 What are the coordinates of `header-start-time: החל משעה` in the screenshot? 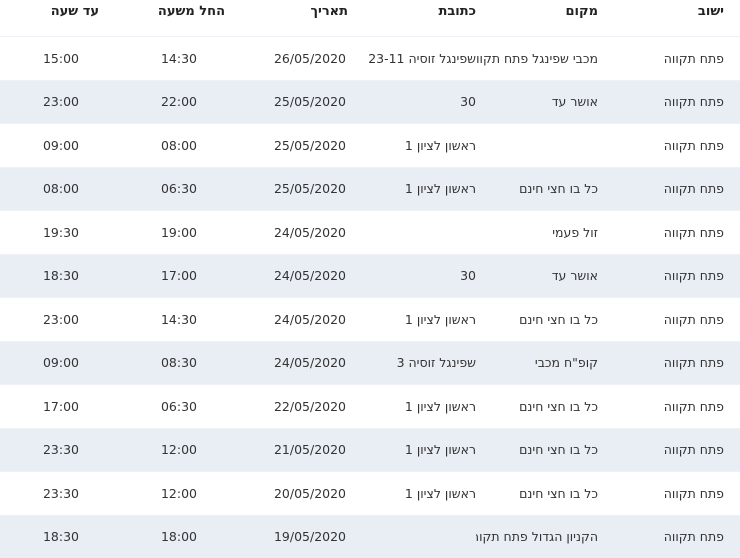 It's located at (162, 18).